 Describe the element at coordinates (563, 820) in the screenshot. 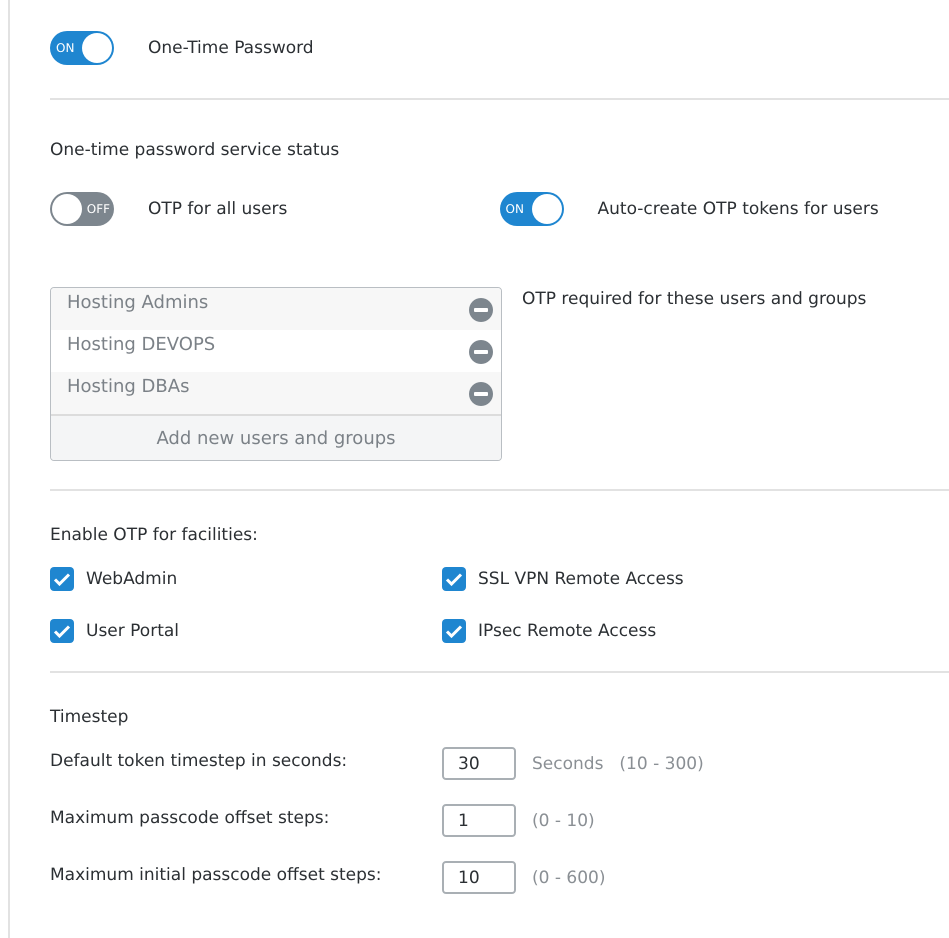

I see `range-hint: (0 - 10)` at that location.